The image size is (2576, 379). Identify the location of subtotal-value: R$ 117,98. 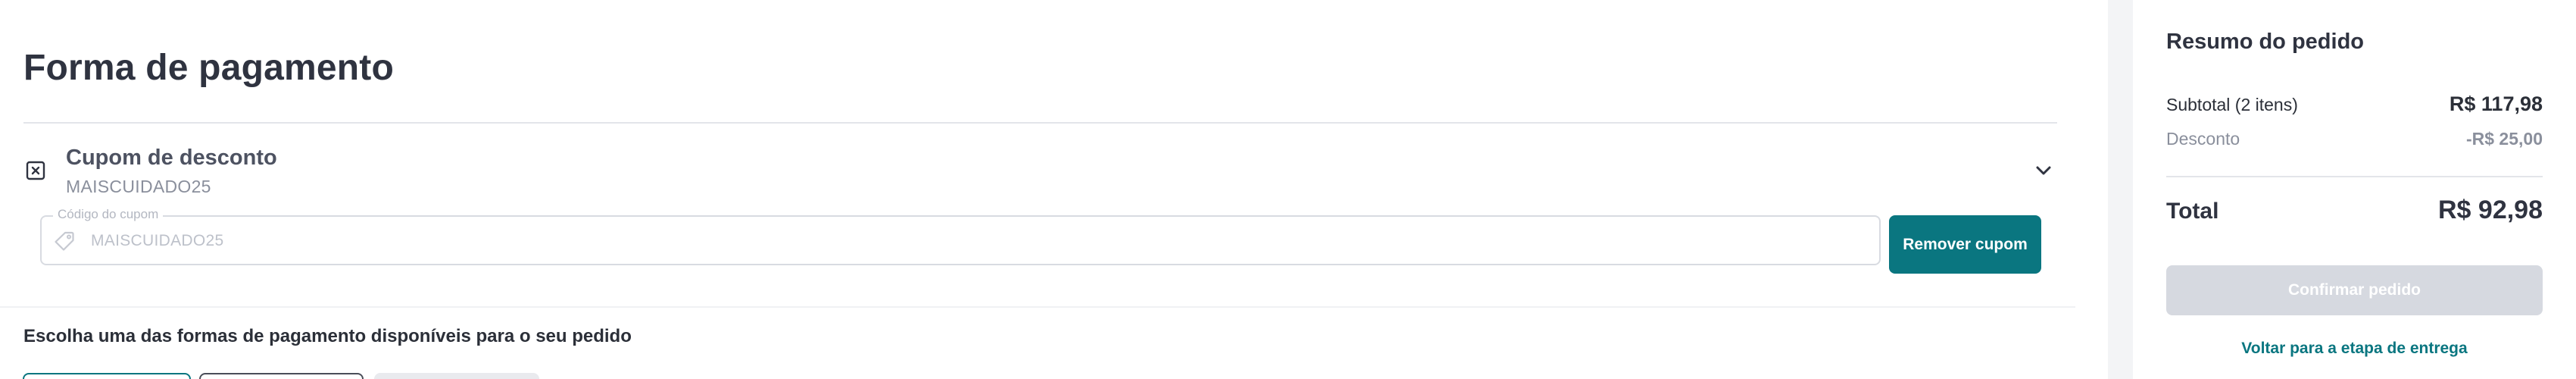
(2496, 104).